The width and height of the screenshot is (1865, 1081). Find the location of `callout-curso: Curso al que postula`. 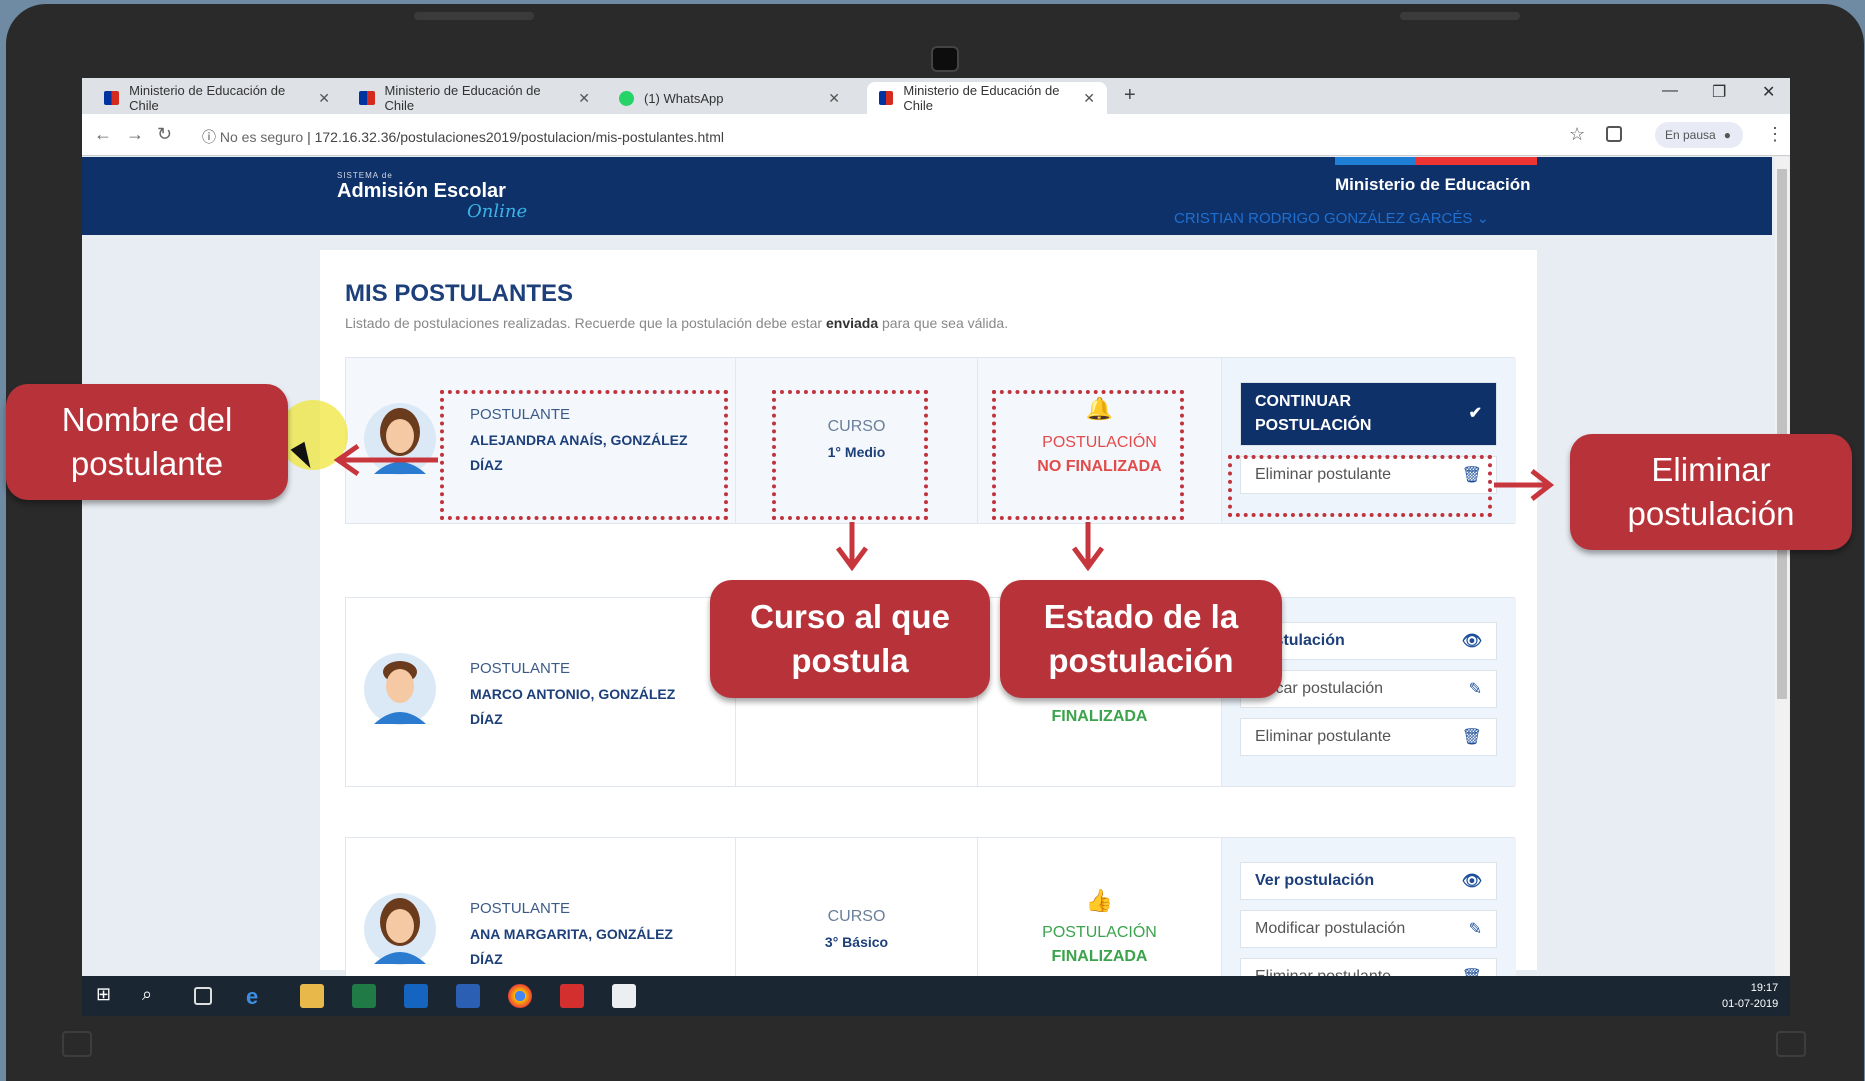

callout-curso: Curso al que postula is located at coordinates (850, 639).